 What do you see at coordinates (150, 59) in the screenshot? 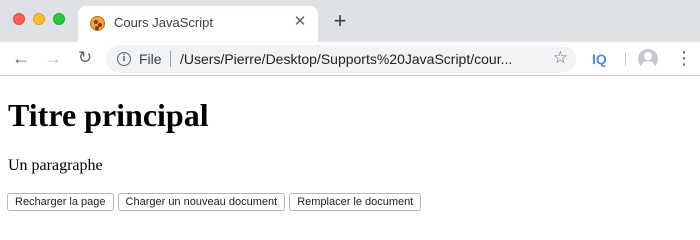
I see `file-scheme-label: File` at bounding box center [150, 59].